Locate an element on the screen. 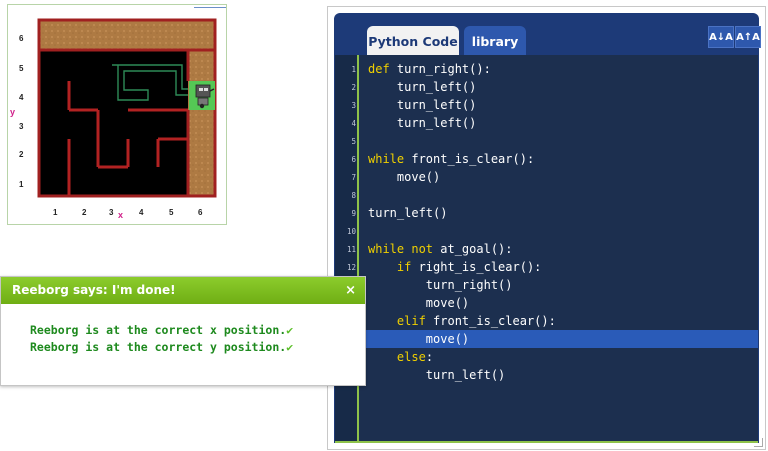  line-number: 10 is located at coordinates (351, 231).